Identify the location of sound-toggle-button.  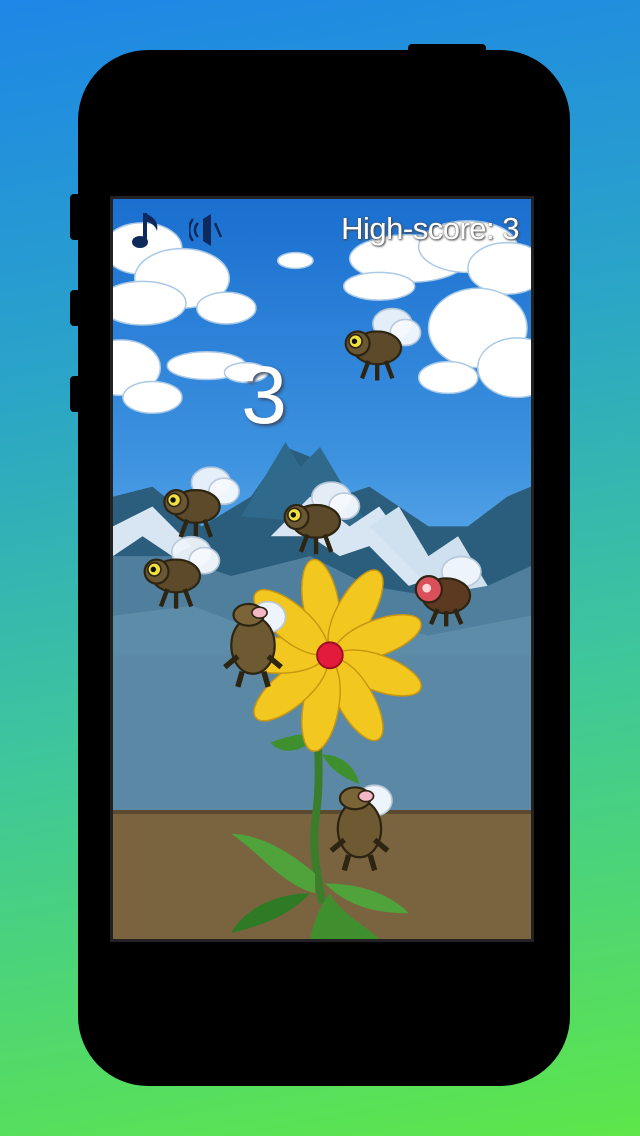
(206, 232).